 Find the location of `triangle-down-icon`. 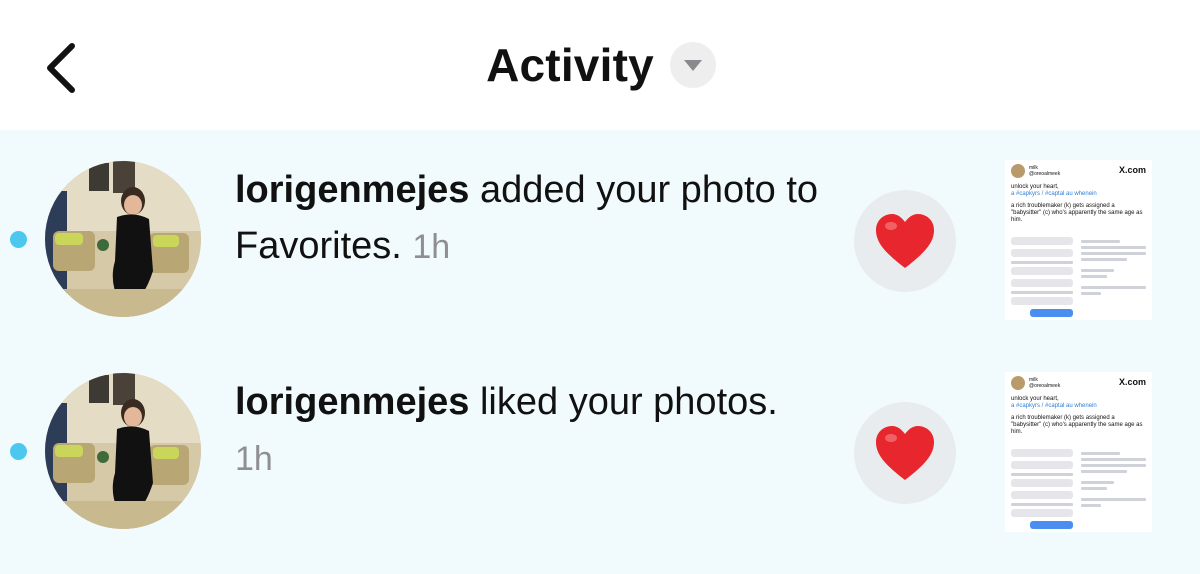

triangle-down-icon is located at coordinates (692, 65).